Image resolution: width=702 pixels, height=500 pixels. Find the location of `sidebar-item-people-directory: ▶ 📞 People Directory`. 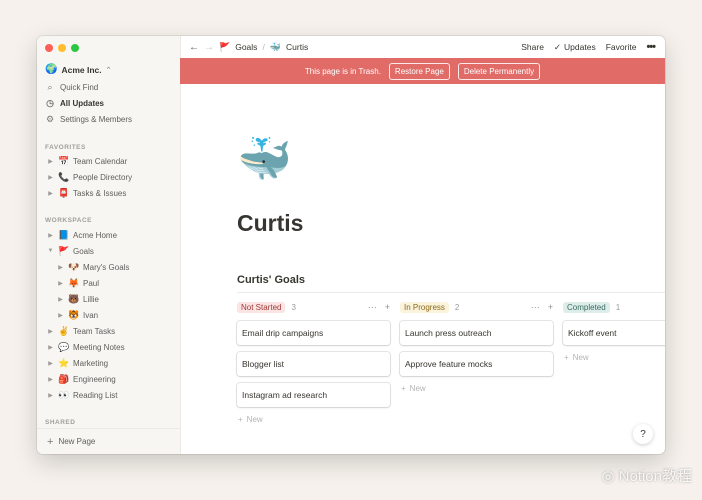

sidebar-item-people-directory: ▶ 📞 People Directory is located at coordinates (89, 177).